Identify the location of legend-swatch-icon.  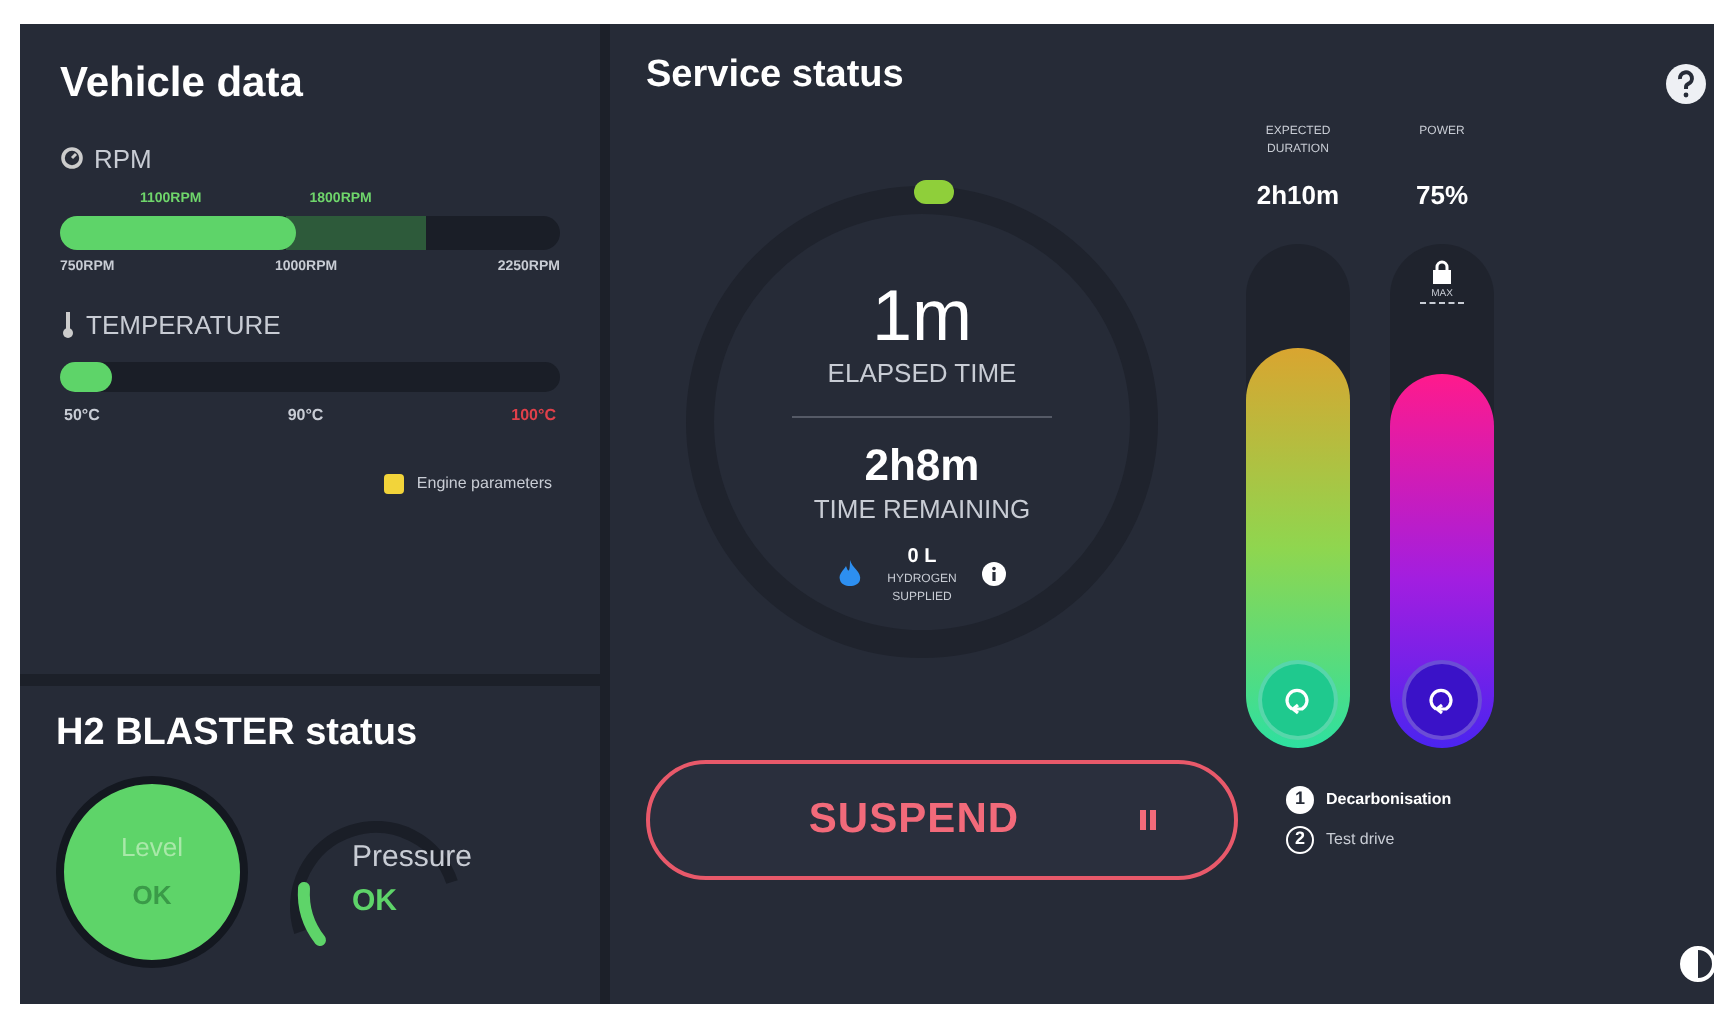
(394, 483).